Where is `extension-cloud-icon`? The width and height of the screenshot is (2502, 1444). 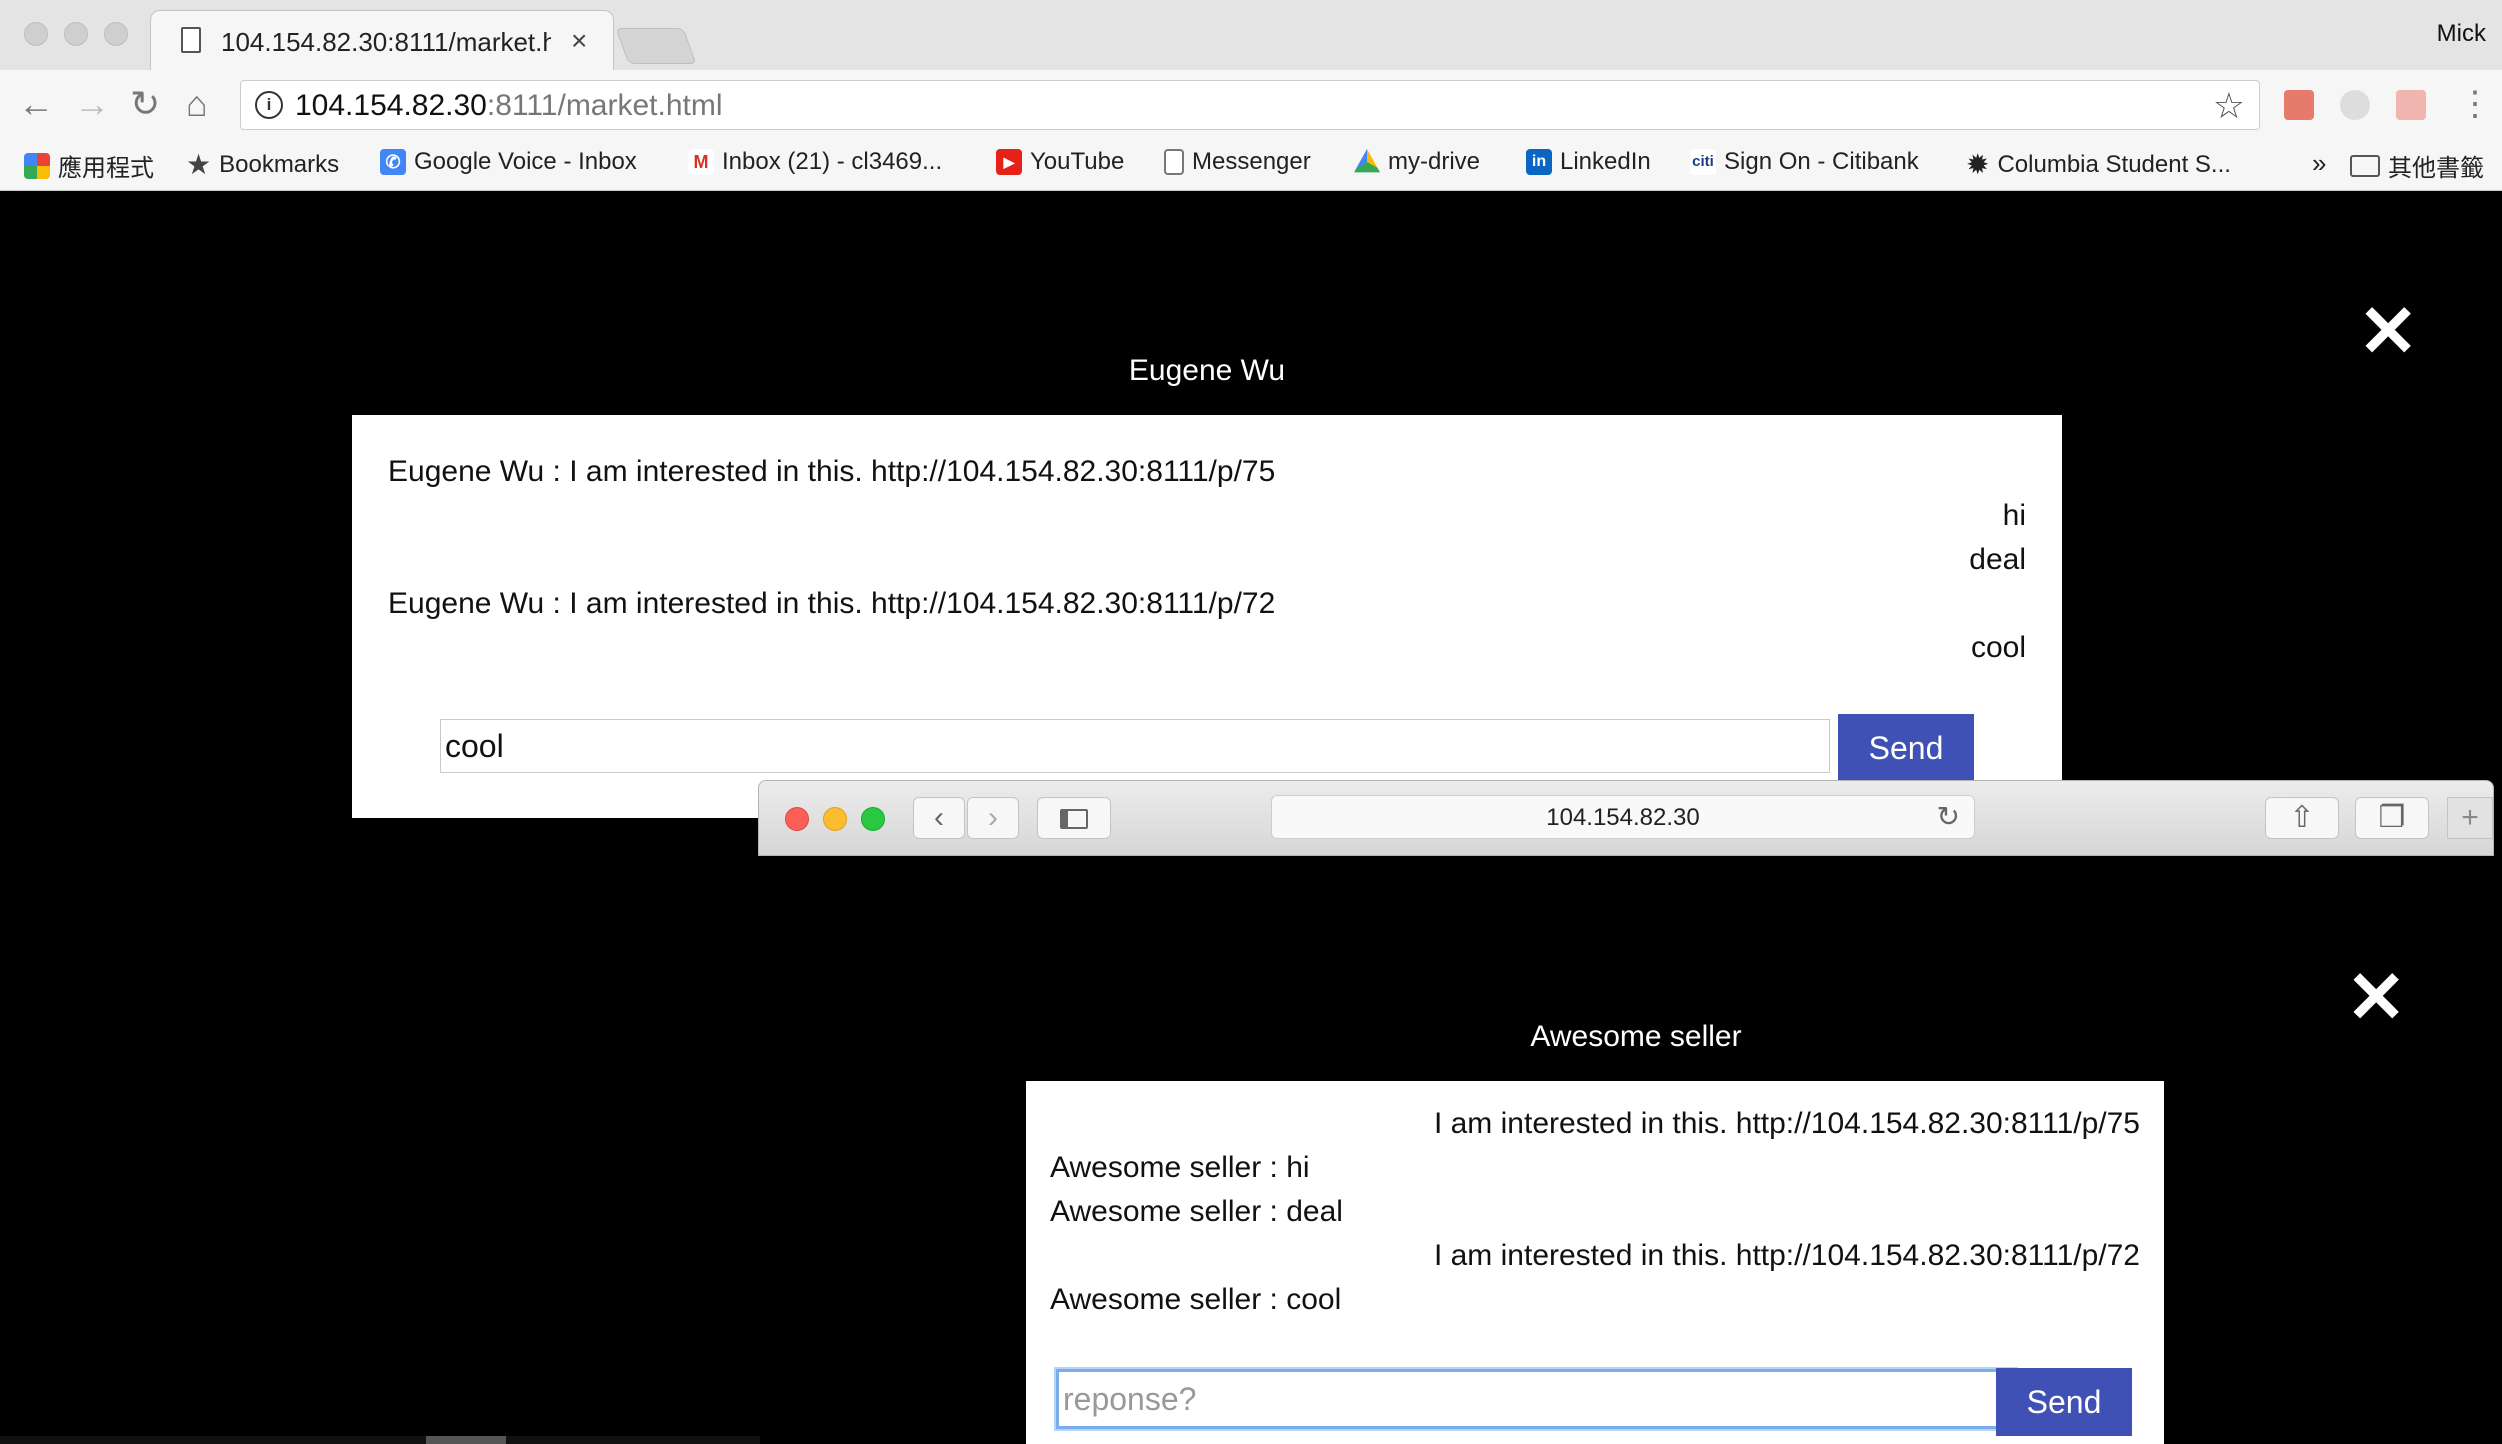
extension-cloud-icon is located at coordinates (2355, 105).